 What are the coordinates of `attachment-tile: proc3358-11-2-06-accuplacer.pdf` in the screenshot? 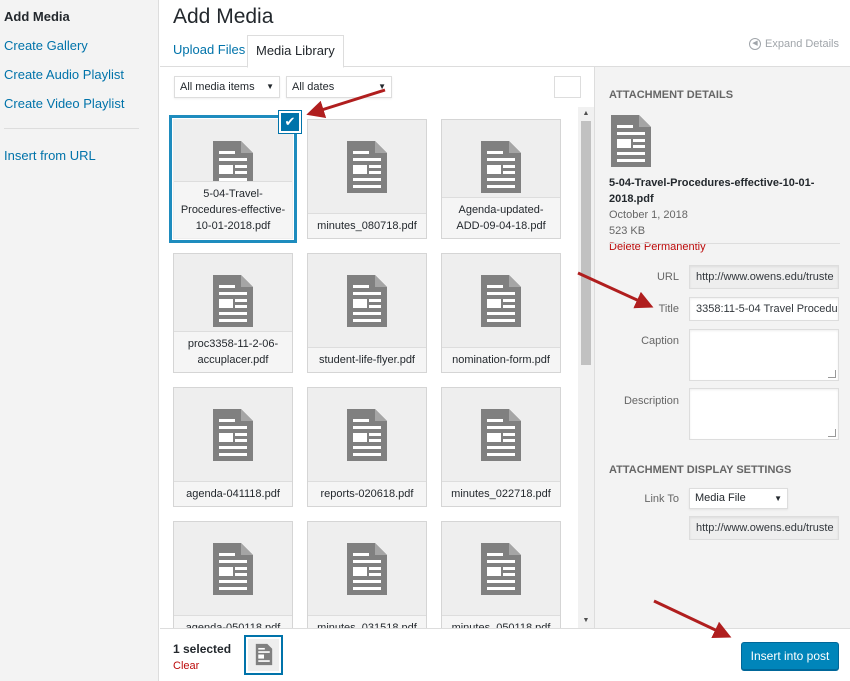 It's located at (233, 313).